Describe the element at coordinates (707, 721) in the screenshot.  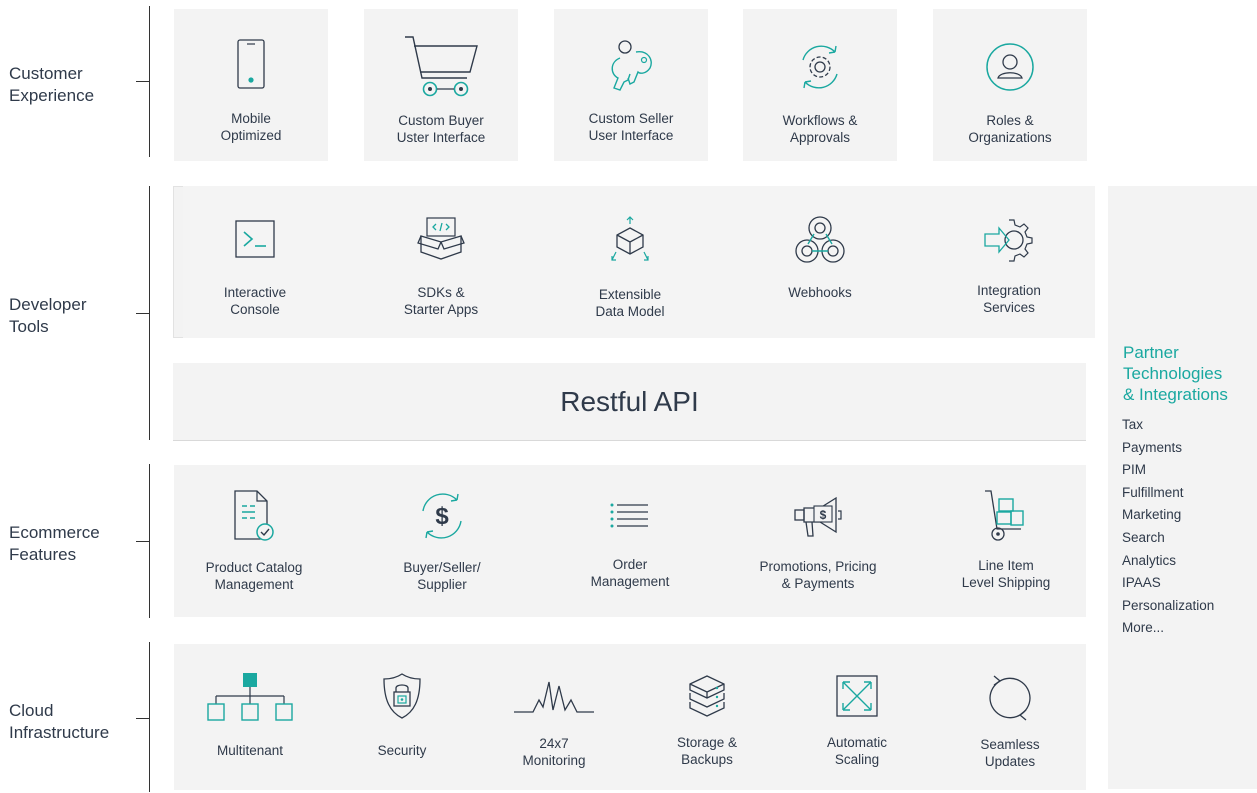
I see `cloud-item-storage: Storage & Backups` at that location.